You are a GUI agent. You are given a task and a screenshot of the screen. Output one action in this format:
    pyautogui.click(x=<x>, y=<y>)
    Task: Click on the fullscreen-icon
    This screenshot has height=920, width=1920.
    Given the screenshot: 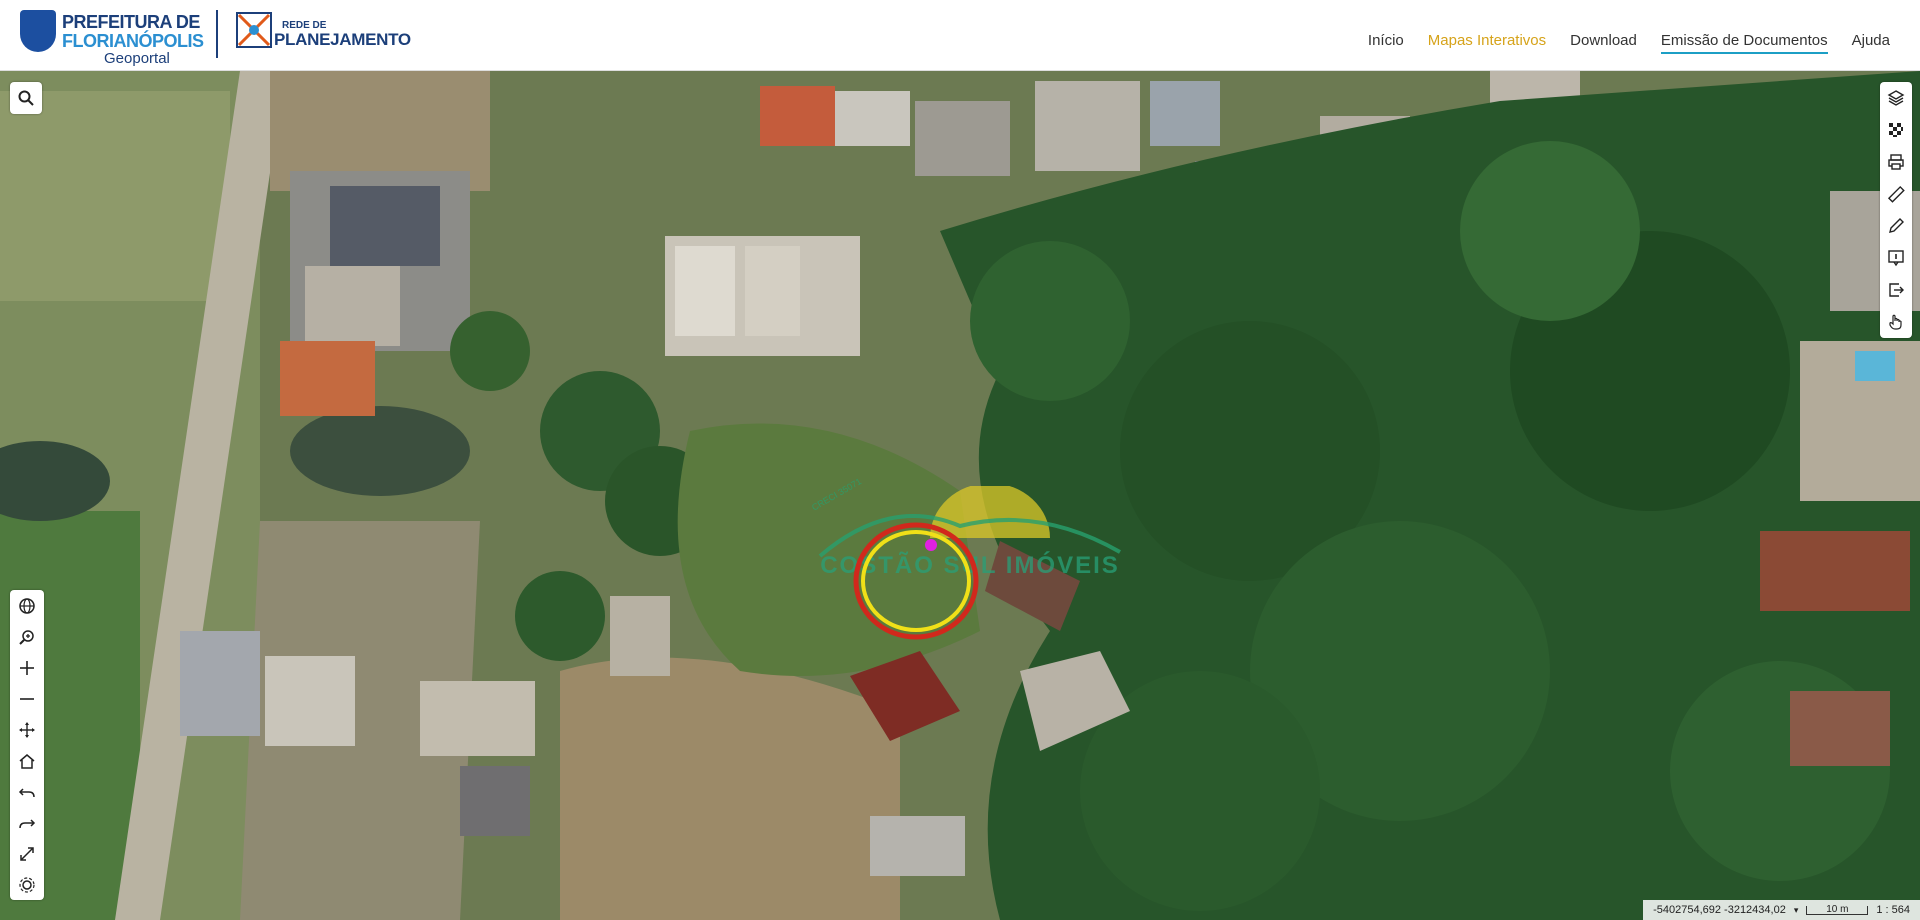 What is the action you would take?
    pyautogui.click(x=27, y=853)
    